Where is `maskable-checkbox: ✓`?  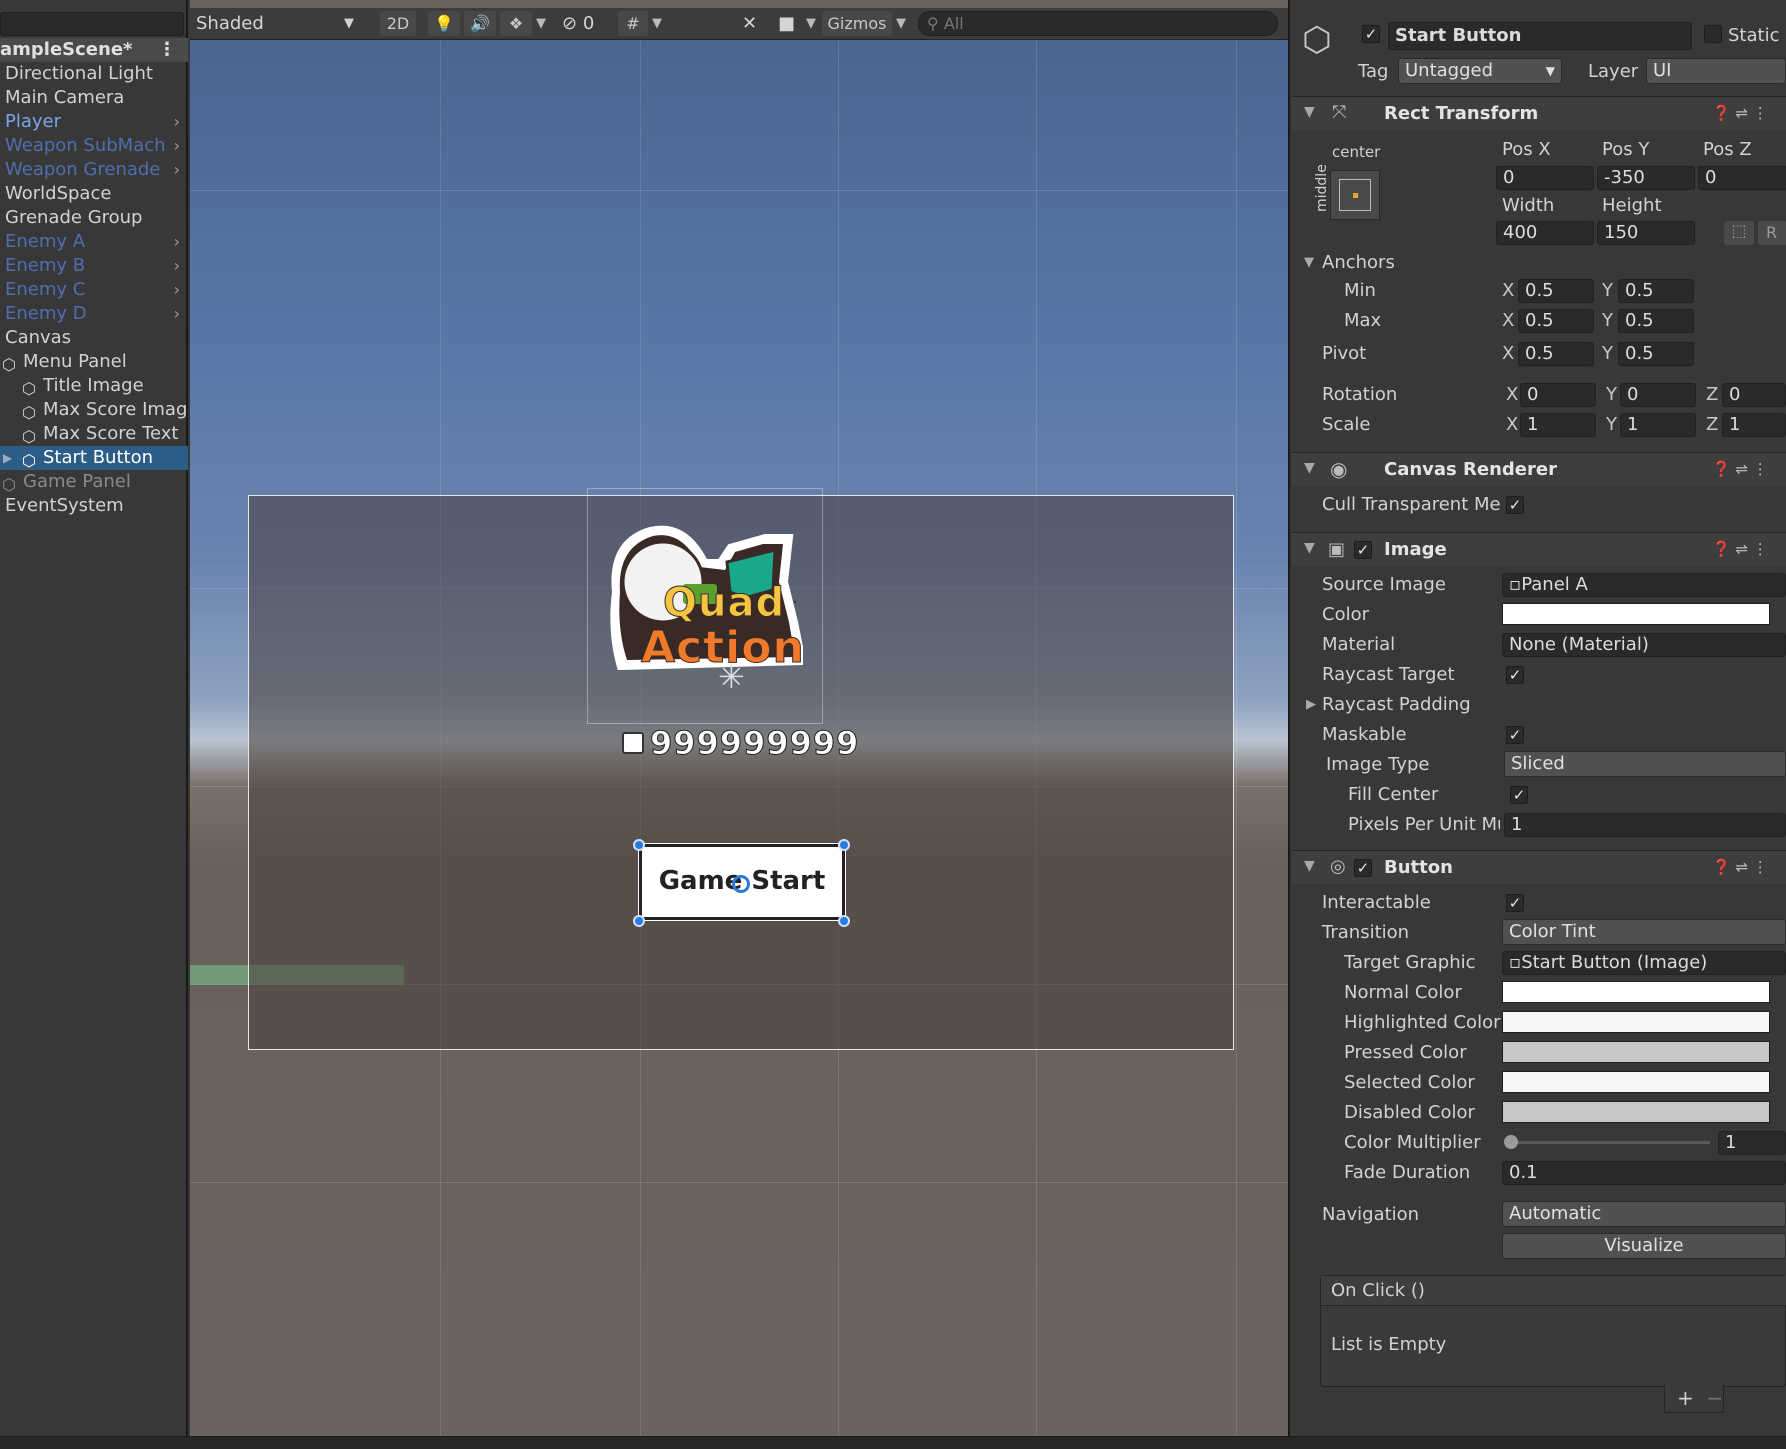 maskable-checkbox: ✓ is located at coordinates (1515, 735).